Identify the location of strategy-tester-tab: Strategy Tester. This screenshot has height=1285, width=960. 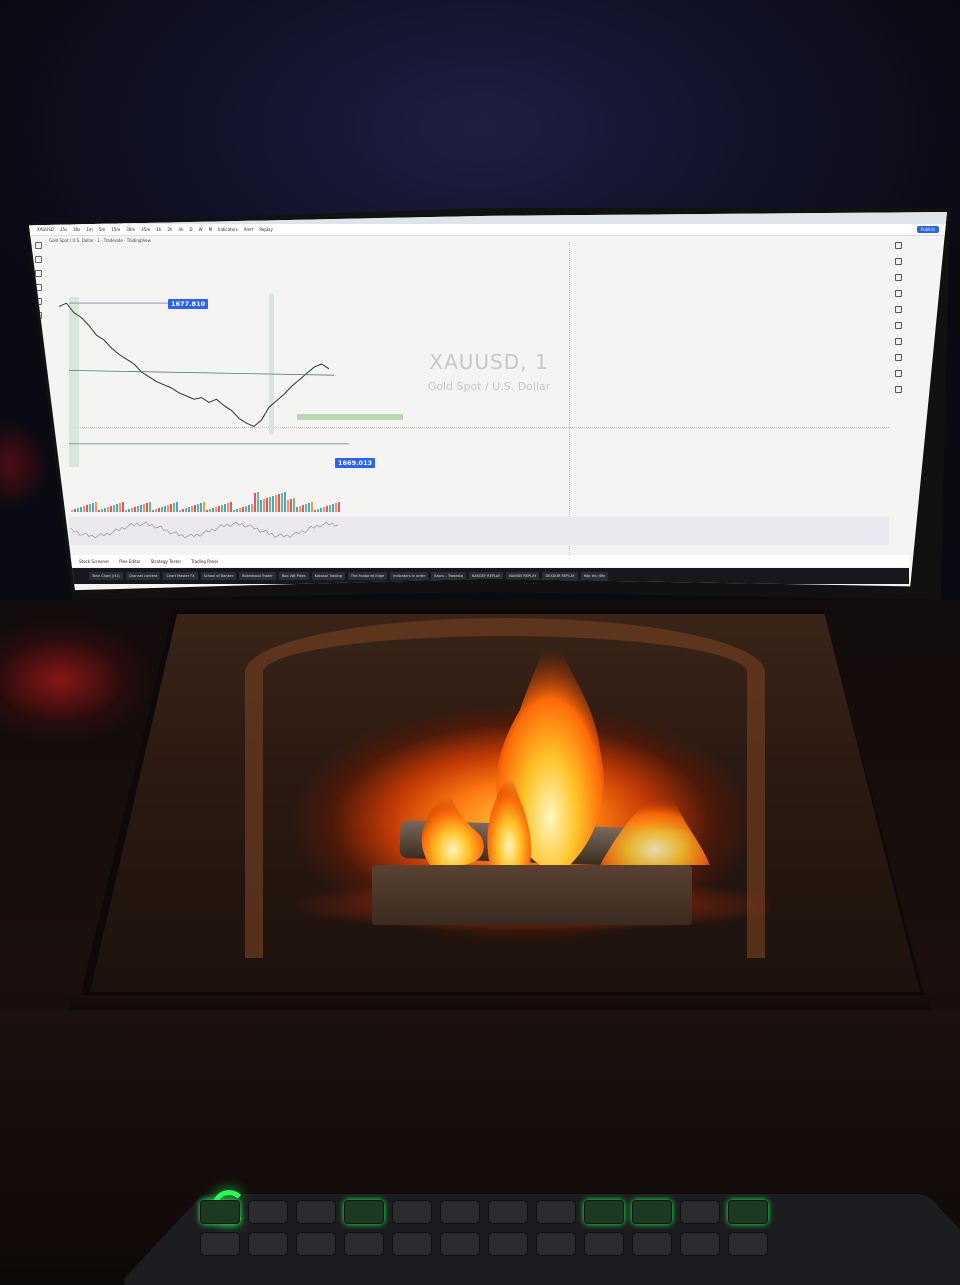
(166, 561).